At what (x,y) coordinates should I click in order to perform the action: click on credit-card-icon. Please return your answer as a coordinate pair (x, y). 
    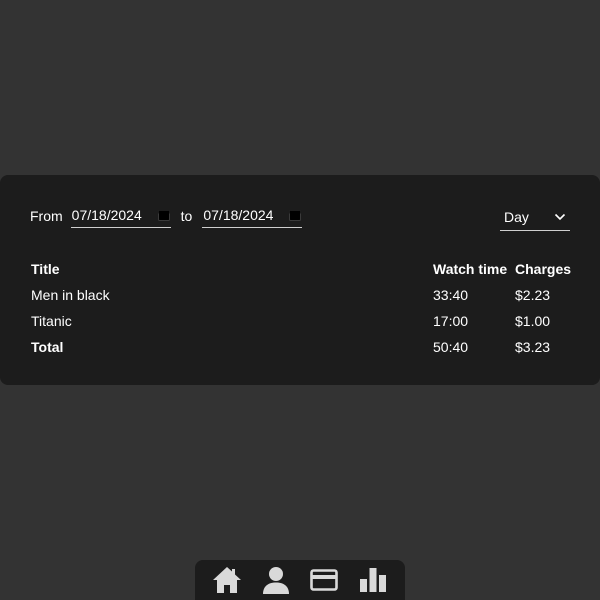
    Looking at the image, I should click on (324, 580).